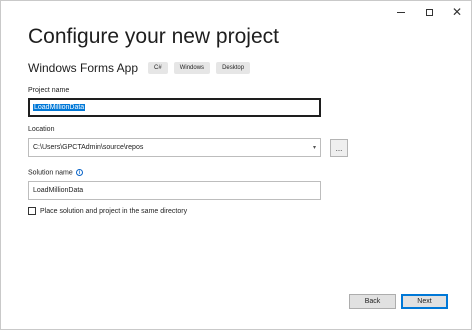 This screenshot has height=332, width=474. What do you see at coordinates (192, 68) in the screenshot?
I see `tag-platform: Windows` at bounding box center [192, 68].